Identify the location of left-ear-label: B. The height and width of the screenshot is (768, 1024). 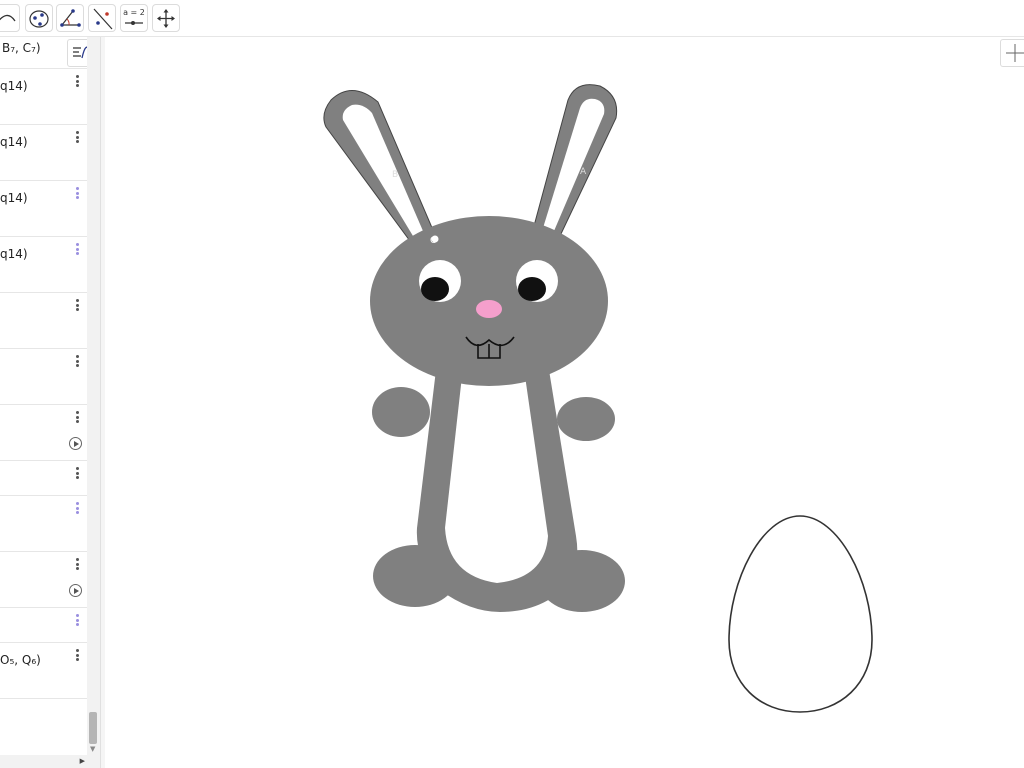
(395, 175).